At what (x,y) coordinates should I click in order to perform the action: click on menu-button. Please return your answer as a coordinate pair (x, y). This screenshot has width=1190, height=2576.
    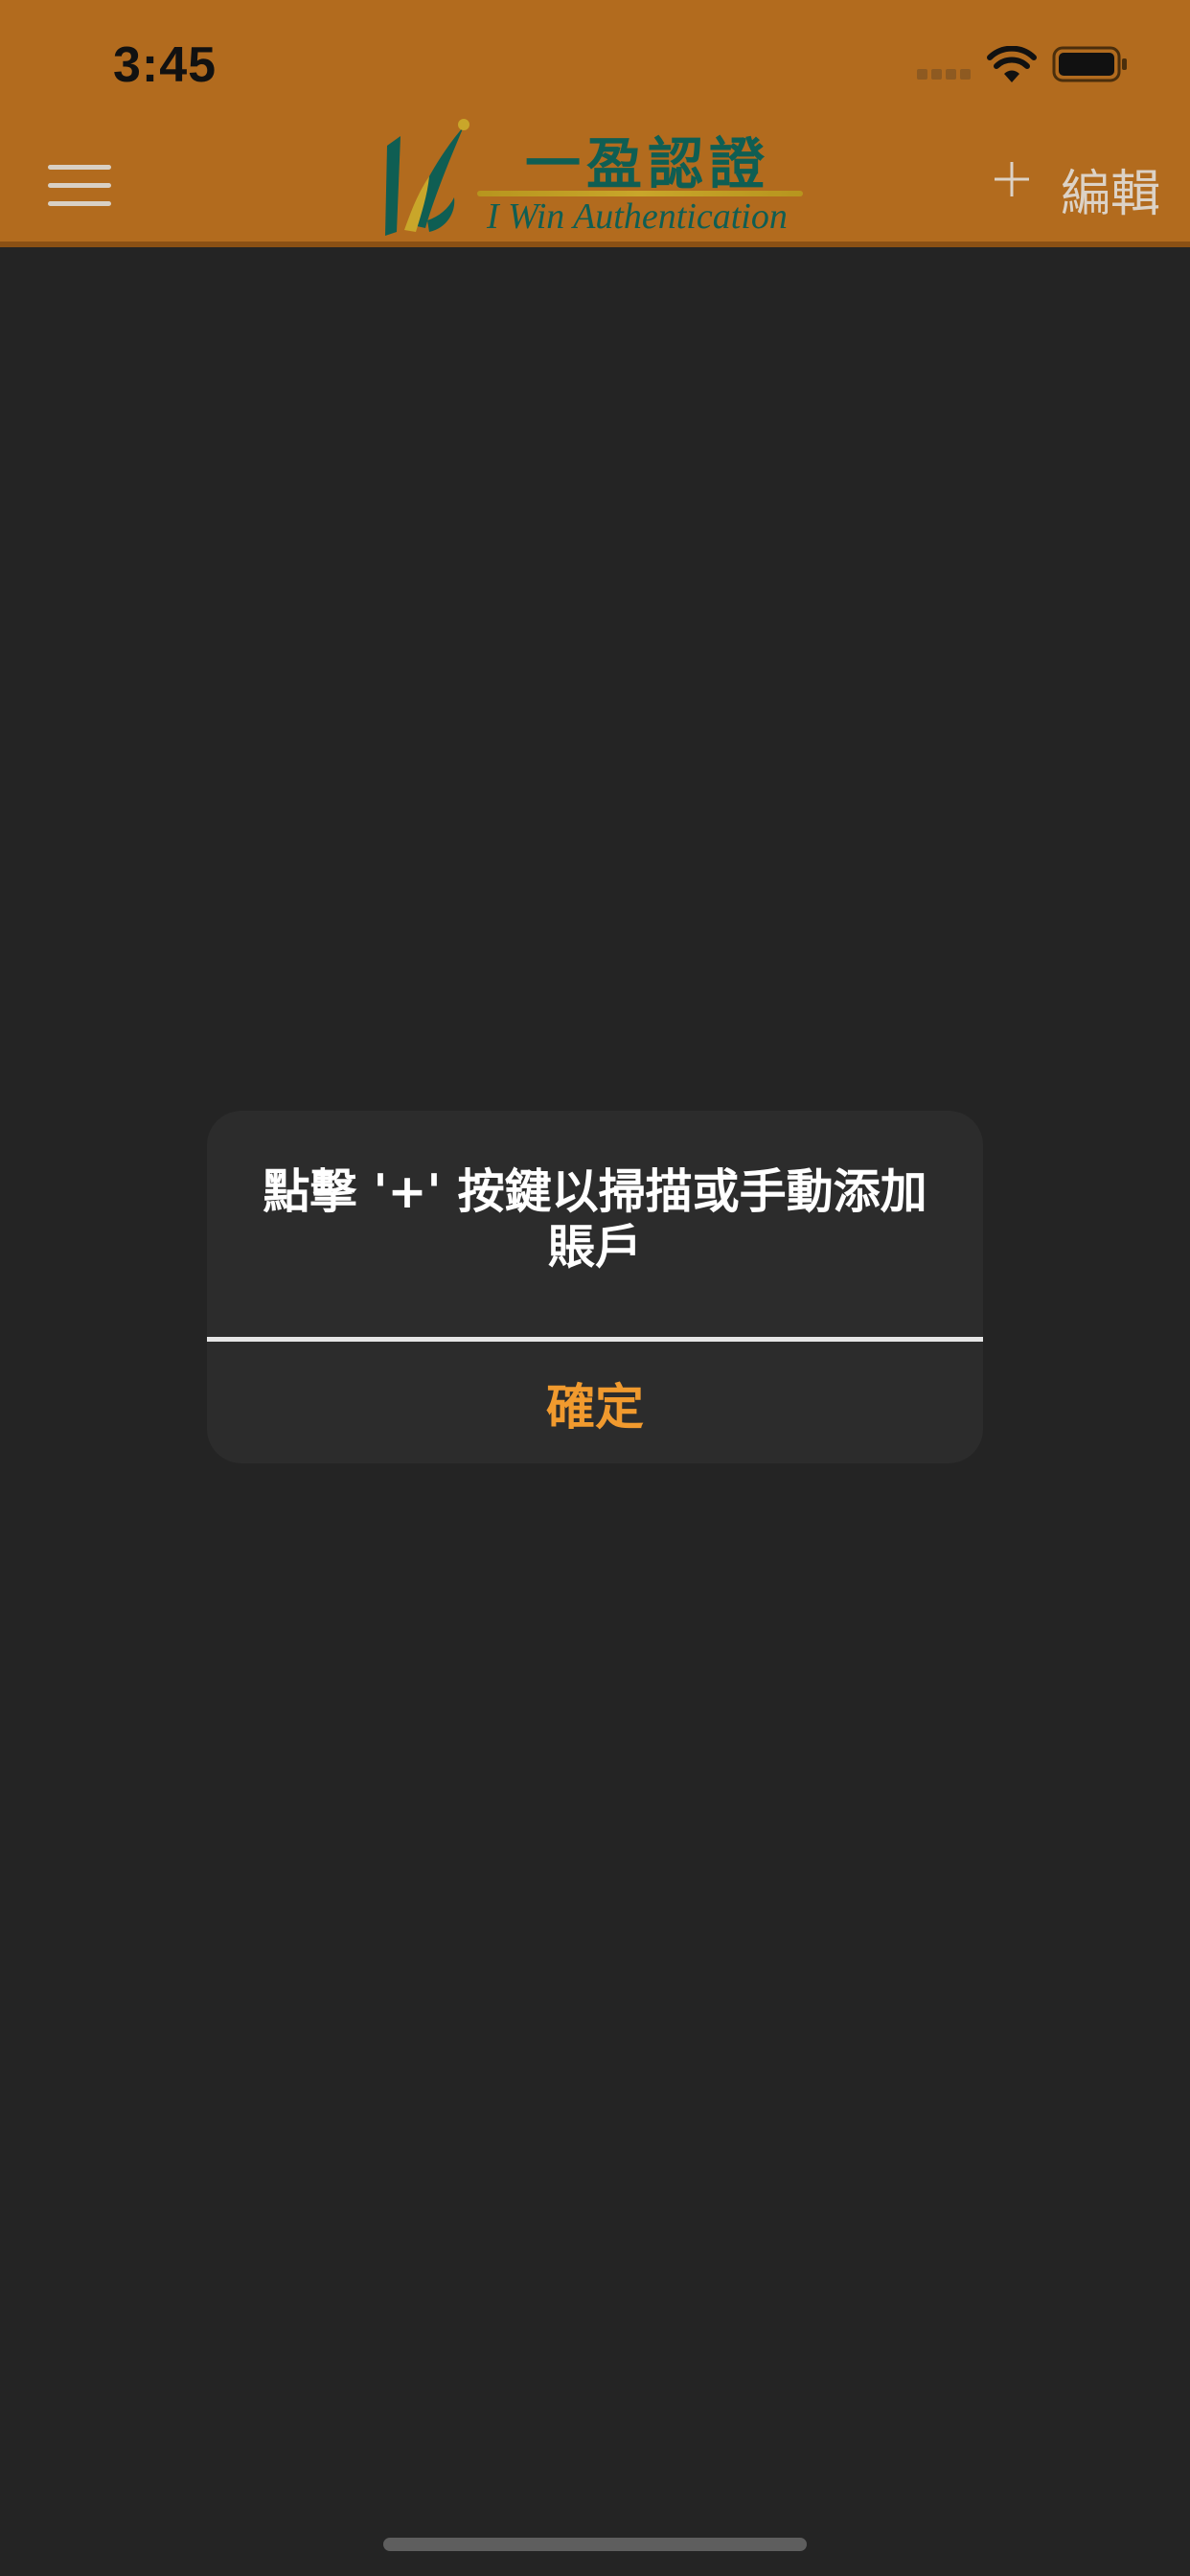
    Looking at the image, I should click on (80, 186).